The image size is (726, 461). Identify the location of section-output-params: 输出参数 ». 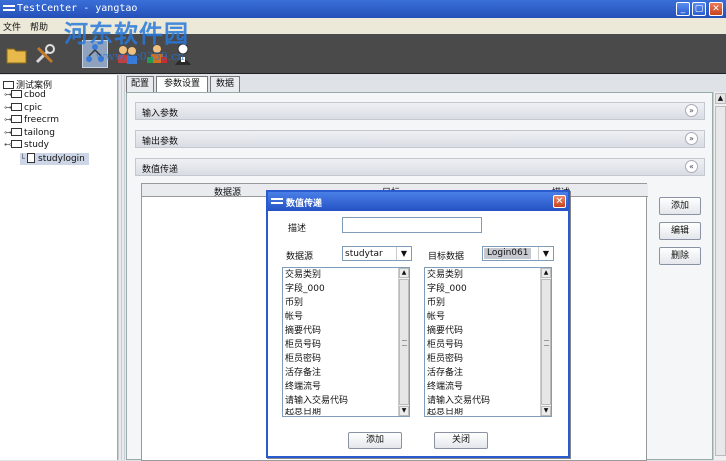
(420, 139).